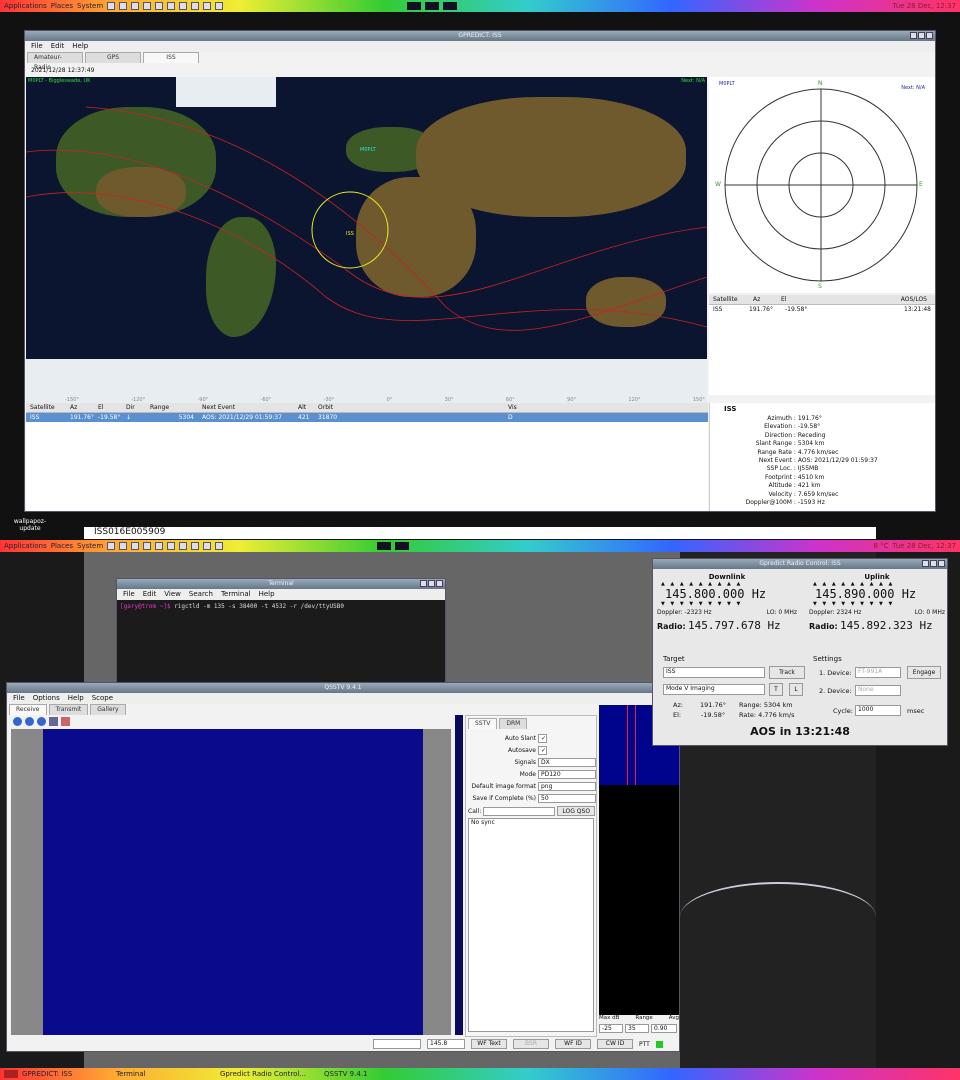 Image resolution: width=960 pixels, height=1080 pixels. I want to click on range-spin: 35, so click(637, 1028).